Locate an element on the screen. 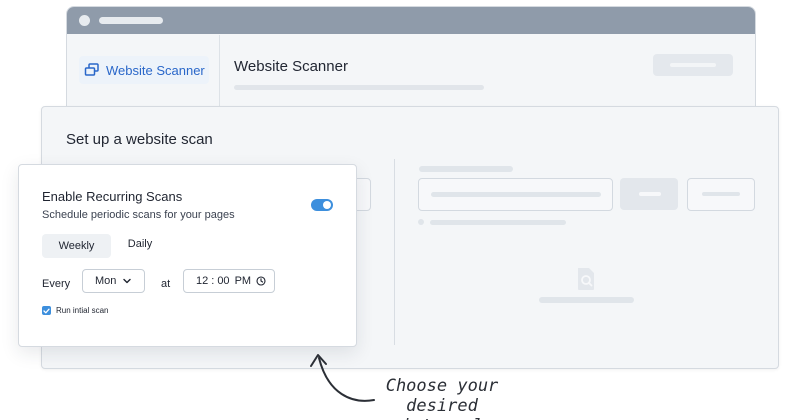 Image resolution: width=795 pixels, height=420 pixels. annotation-text: Choose your desired interval is located at coordinates (442, 398).